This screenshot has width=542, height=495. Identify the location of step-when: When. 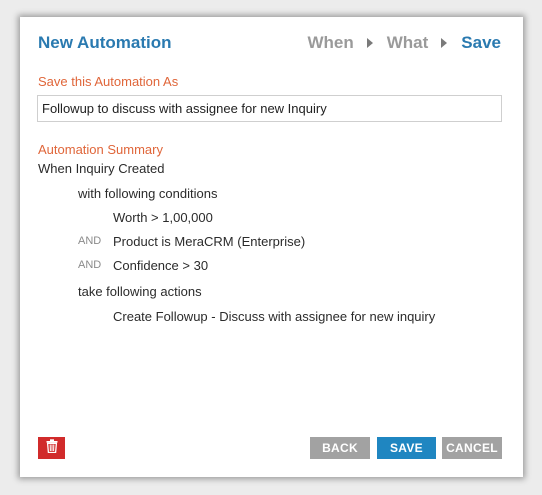
(330, 43).